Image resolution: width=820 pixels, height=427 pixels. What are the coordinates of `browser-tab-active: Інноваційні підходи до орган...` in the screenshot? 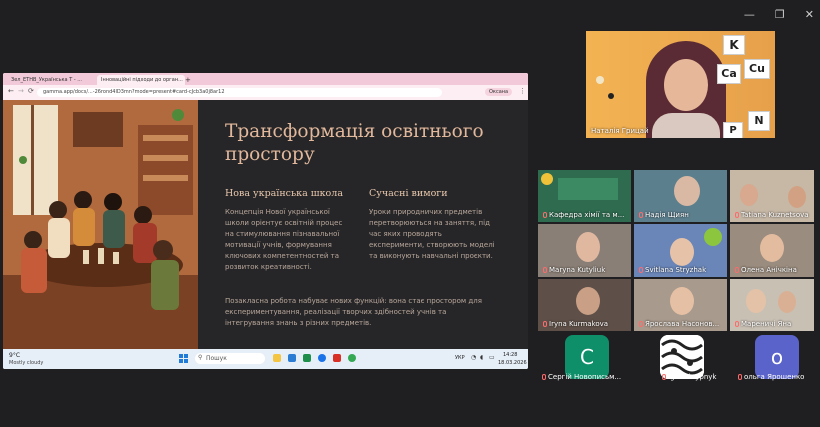 It's located at (141, 80).